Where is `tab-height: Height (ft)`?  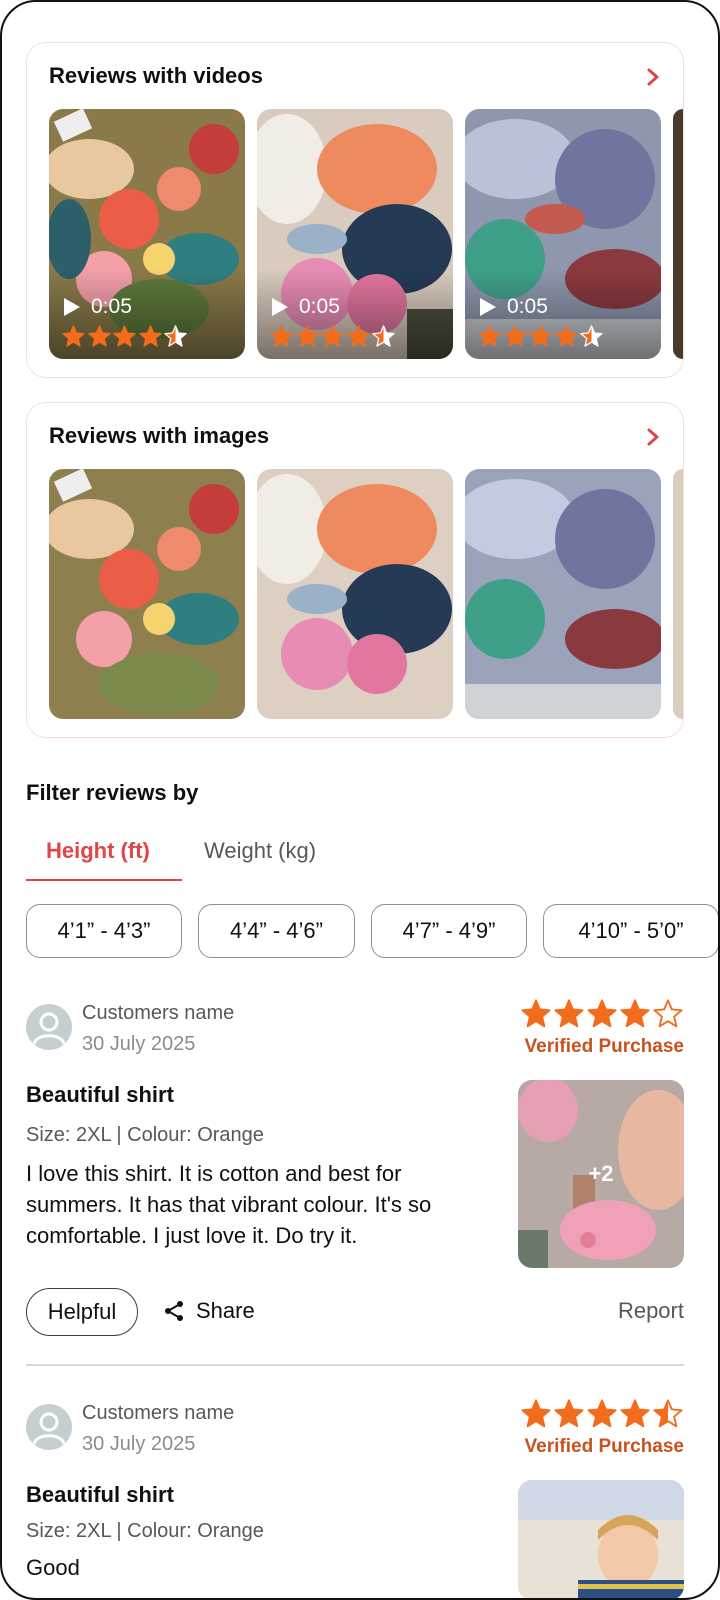 tab-height: Height (ft) is located at coordinates (98, 851).